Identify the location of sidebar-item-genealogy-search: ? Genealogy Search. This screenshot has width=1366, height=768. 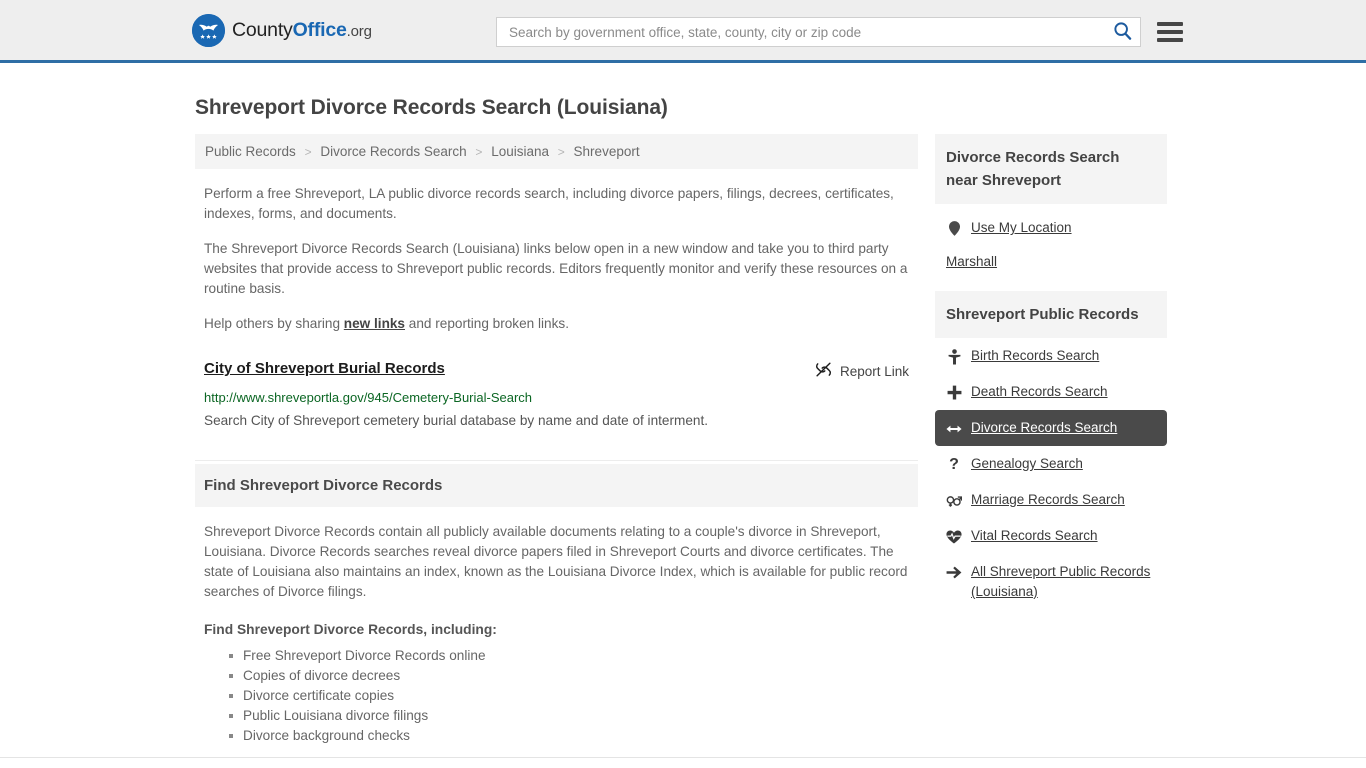
(1051, 464).